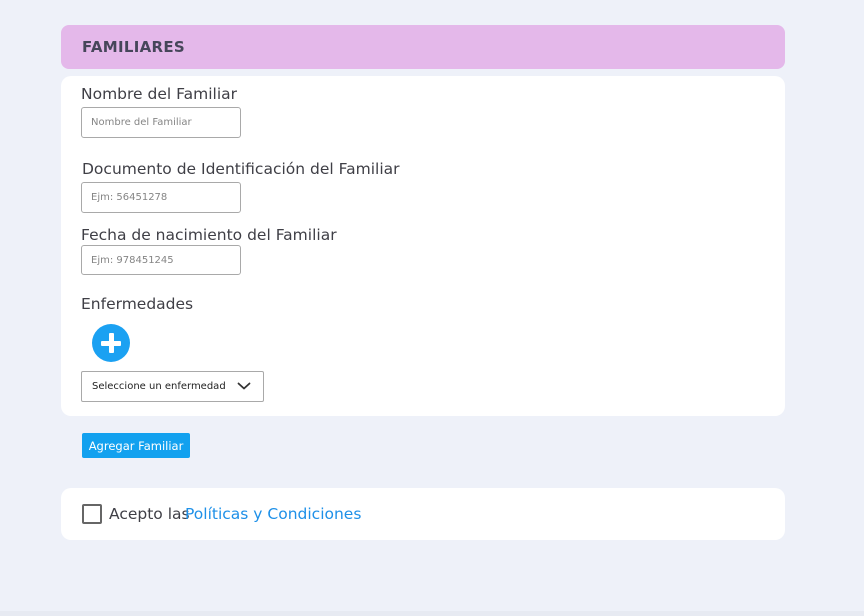 Image resolution: width=864 pixels, height=616 pixels. Describe the element at coordinates (161, 122) in the screenshot. I see `name-input` at that location.